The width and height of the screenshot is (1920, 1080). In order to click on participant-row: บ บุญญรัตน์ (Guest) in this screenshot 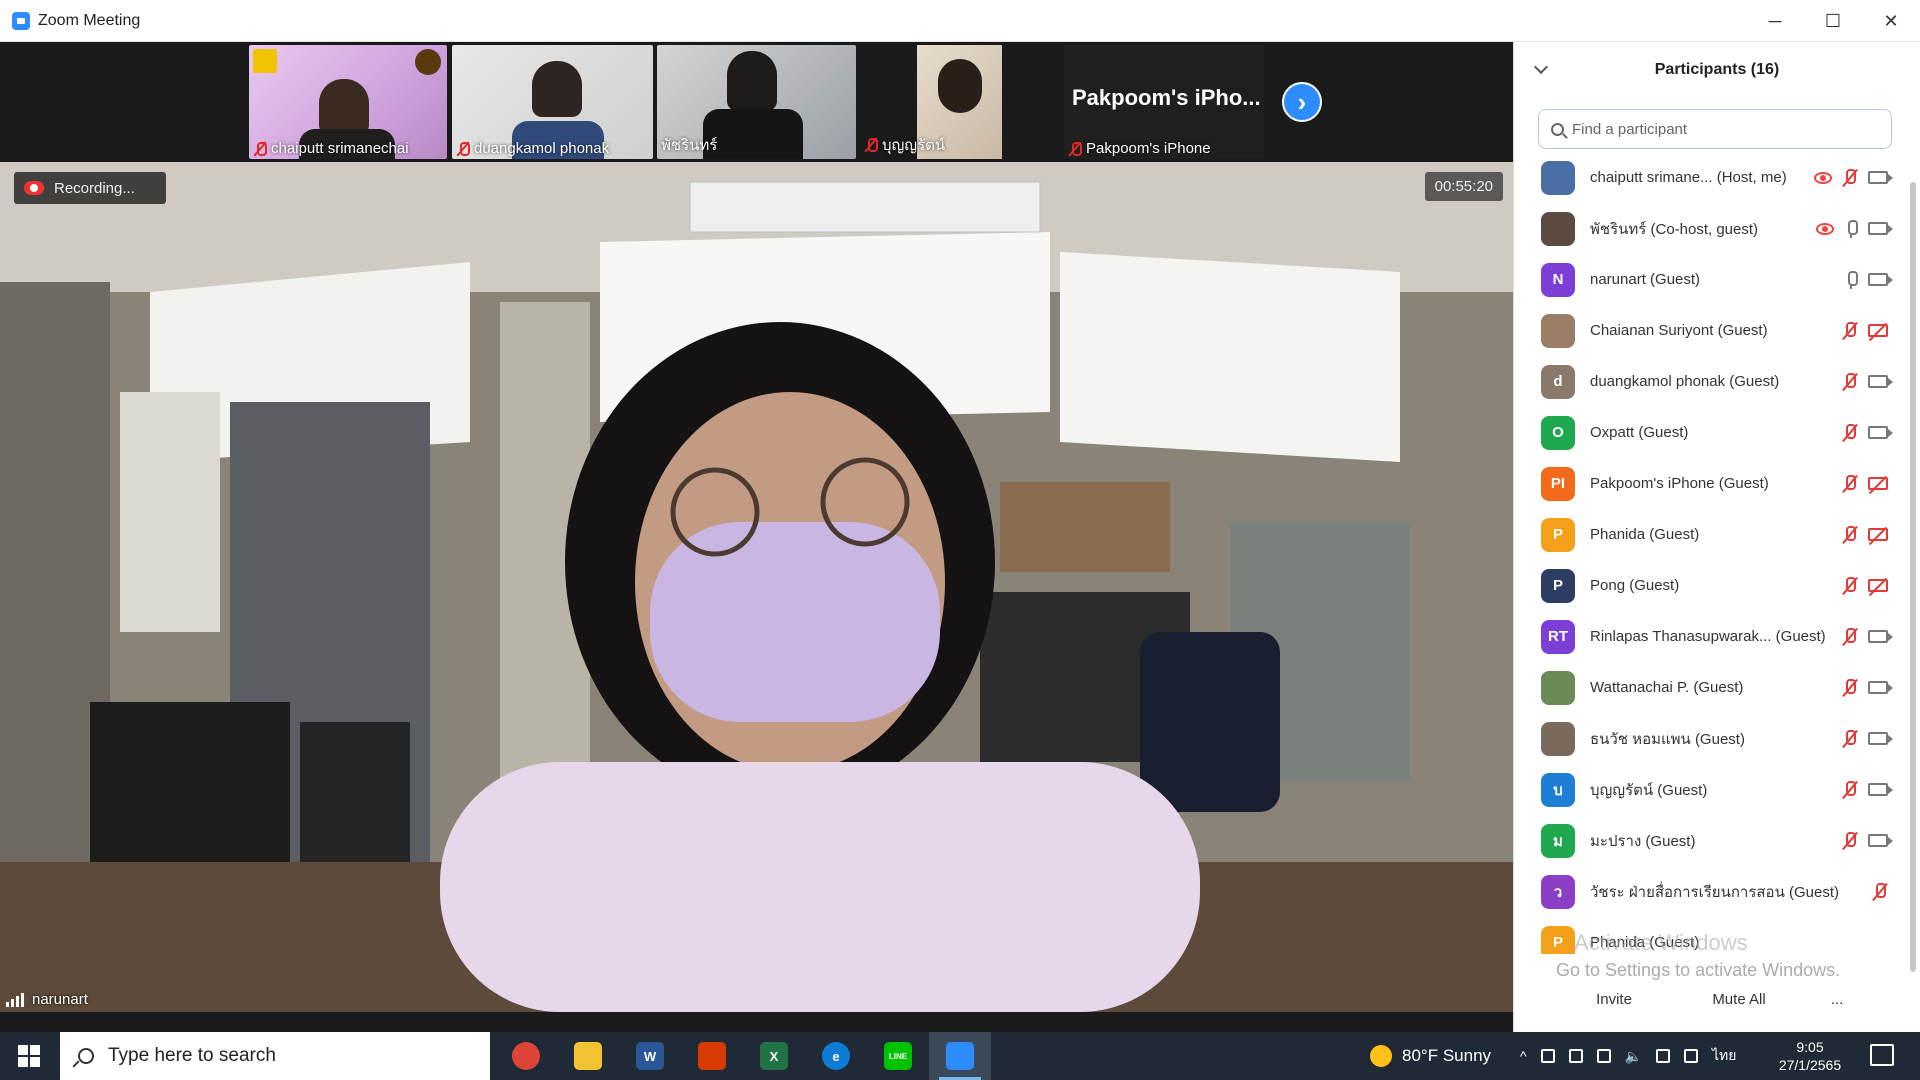, I will do `click(1704, 789)`.